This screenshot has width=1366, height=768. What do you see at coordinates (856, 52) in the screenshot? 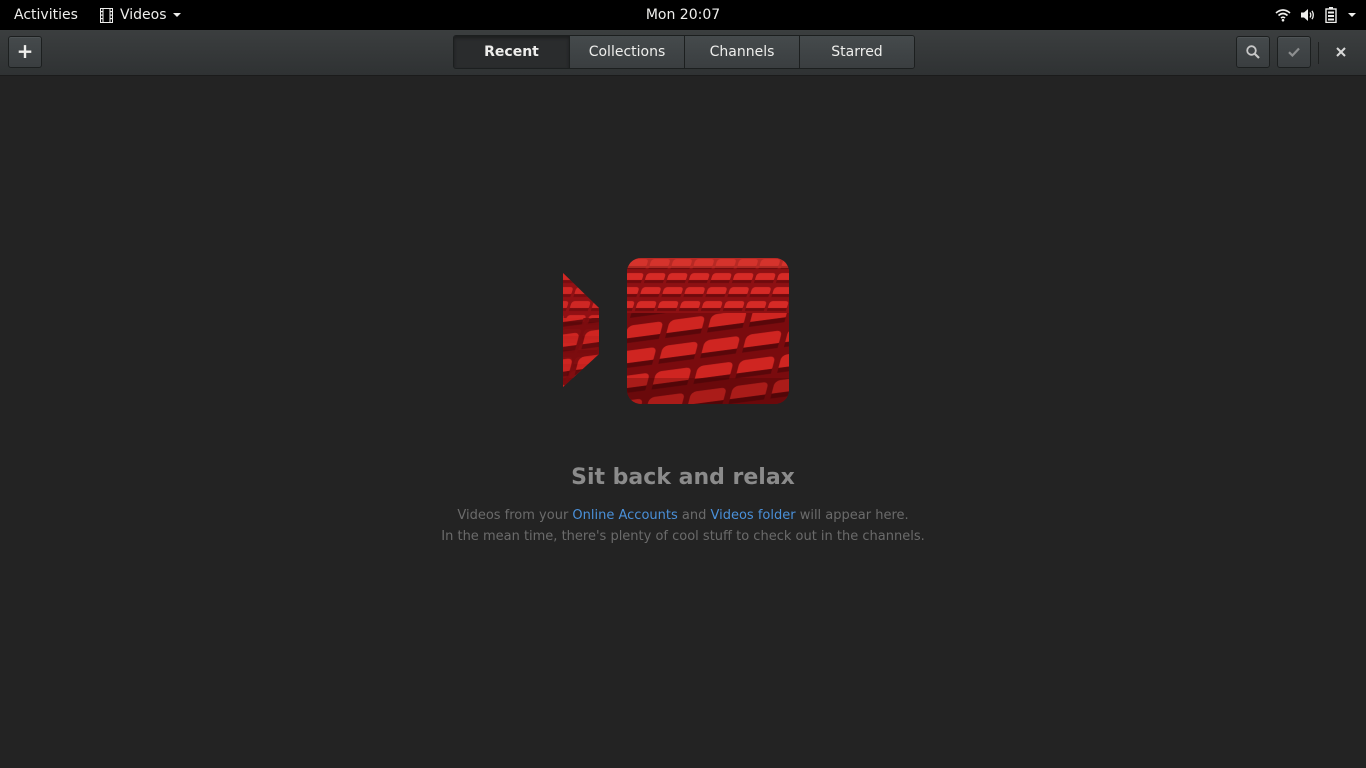
I see `tab-starred: Starred` at bounding box center [856, 52].